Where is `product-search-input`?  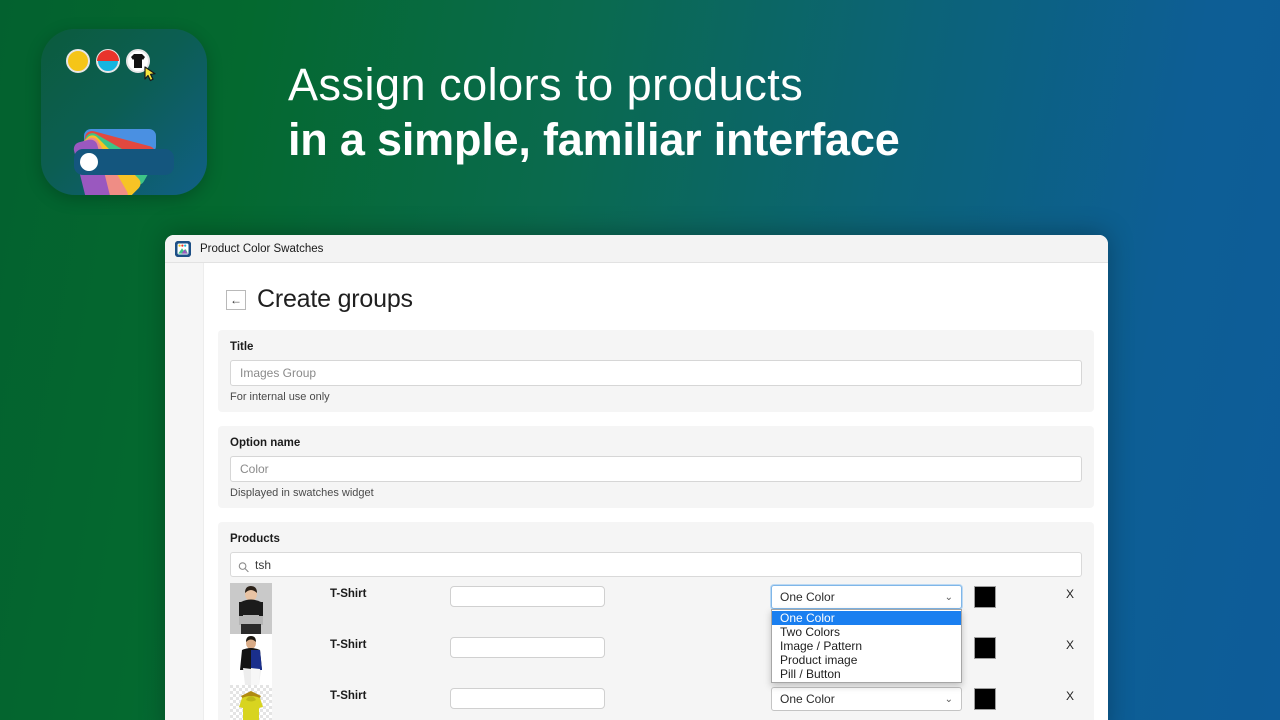 product-search-input is located at coordinates (656, 564).